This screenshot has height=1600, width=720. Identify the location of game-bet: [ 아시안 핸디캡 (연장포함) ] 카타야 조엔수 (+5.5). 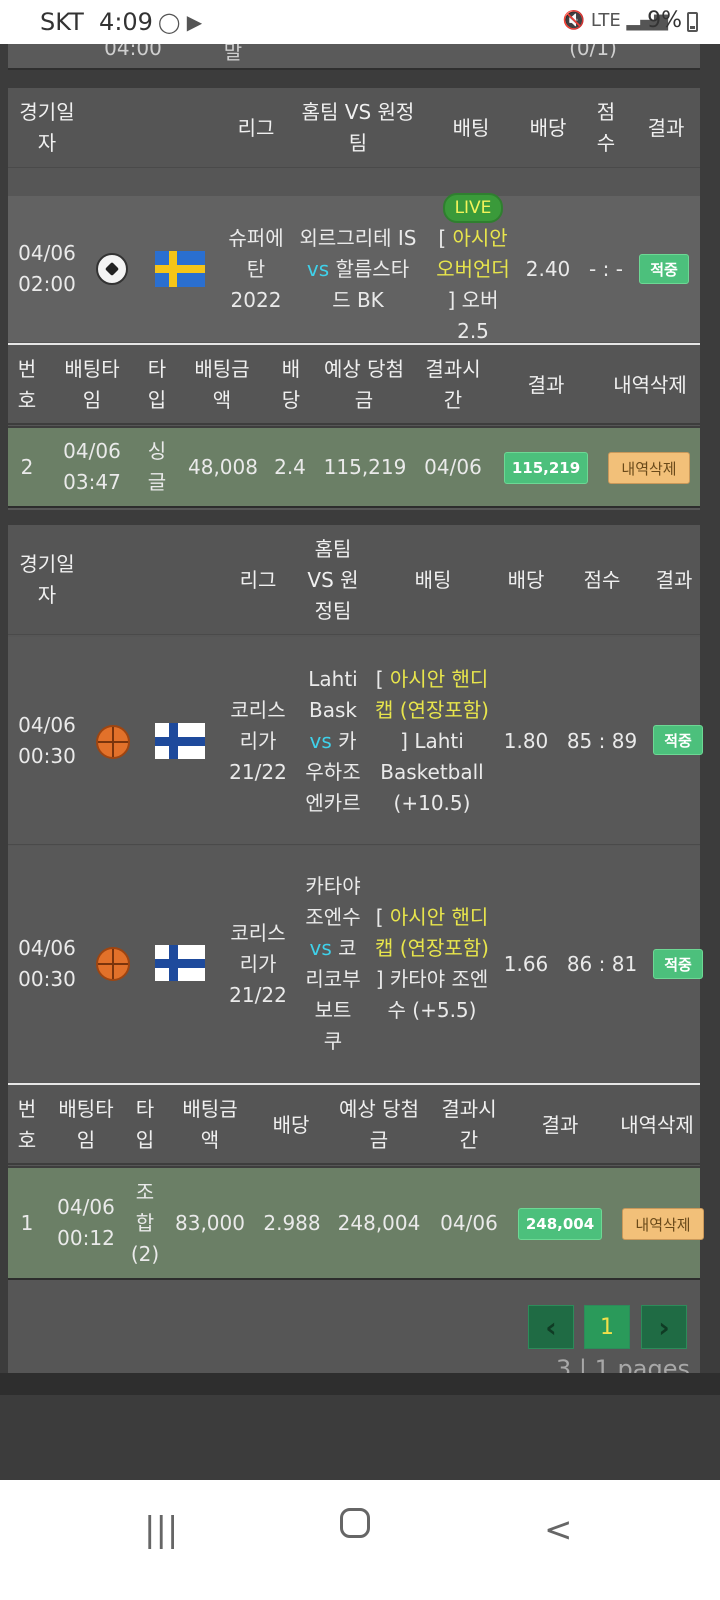
(432, 963).